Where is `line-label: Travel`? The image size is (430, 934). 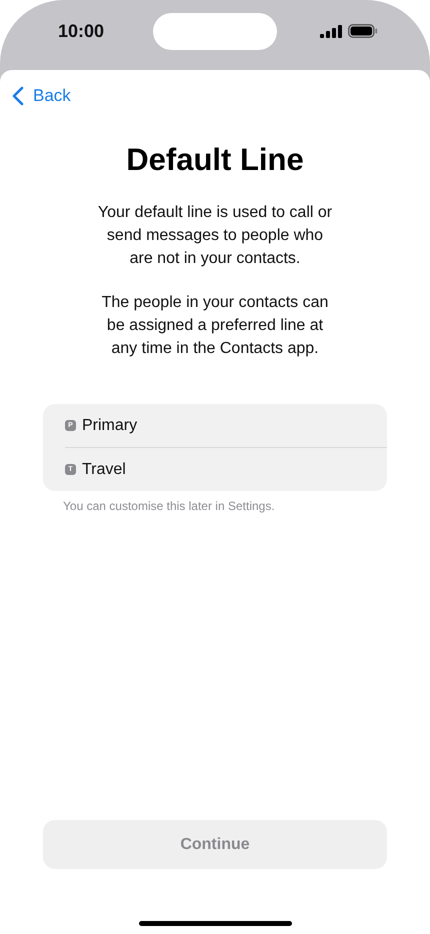 line-label: Travel is located at coordinates (104, 469).